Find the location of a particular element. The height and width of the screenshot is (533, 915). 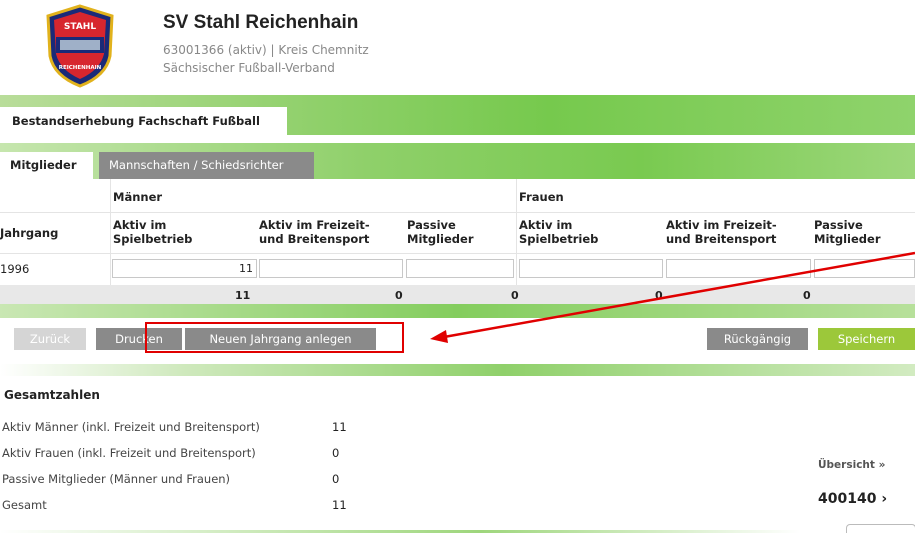

table-footer-band is located at coordinates (457, 311).